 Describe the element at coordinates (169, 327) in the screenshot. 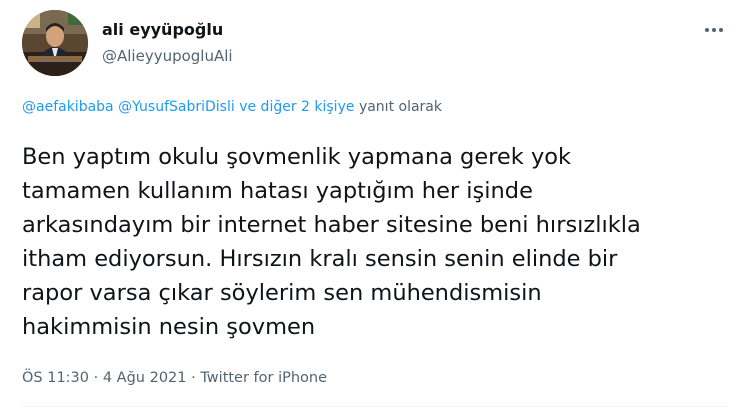

I see `tweet-text-line: hakimmisin nesin şovmen` at that location.